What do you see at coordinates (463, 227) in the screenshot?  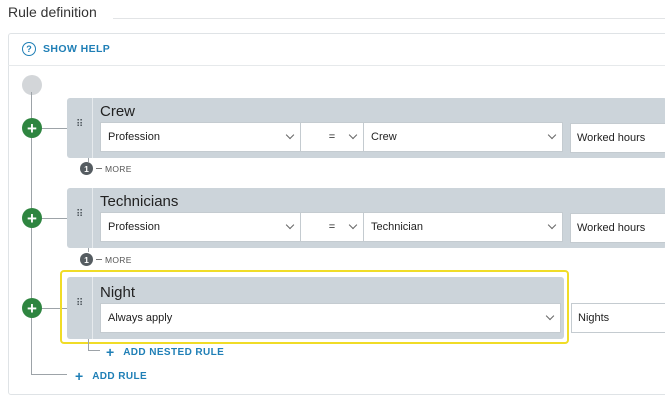 I see `value-select: Technician` at bounding box center [463, 227].